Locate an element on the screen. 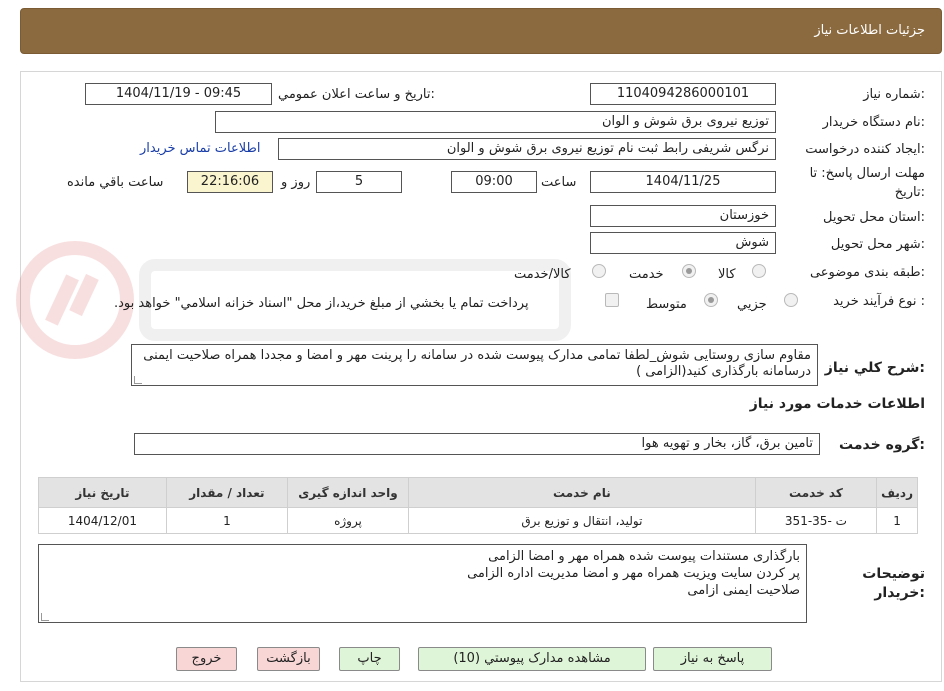  buyer-org-field: توزیع نیروی برق شوش و الوان is located at coordinates (495, 122).